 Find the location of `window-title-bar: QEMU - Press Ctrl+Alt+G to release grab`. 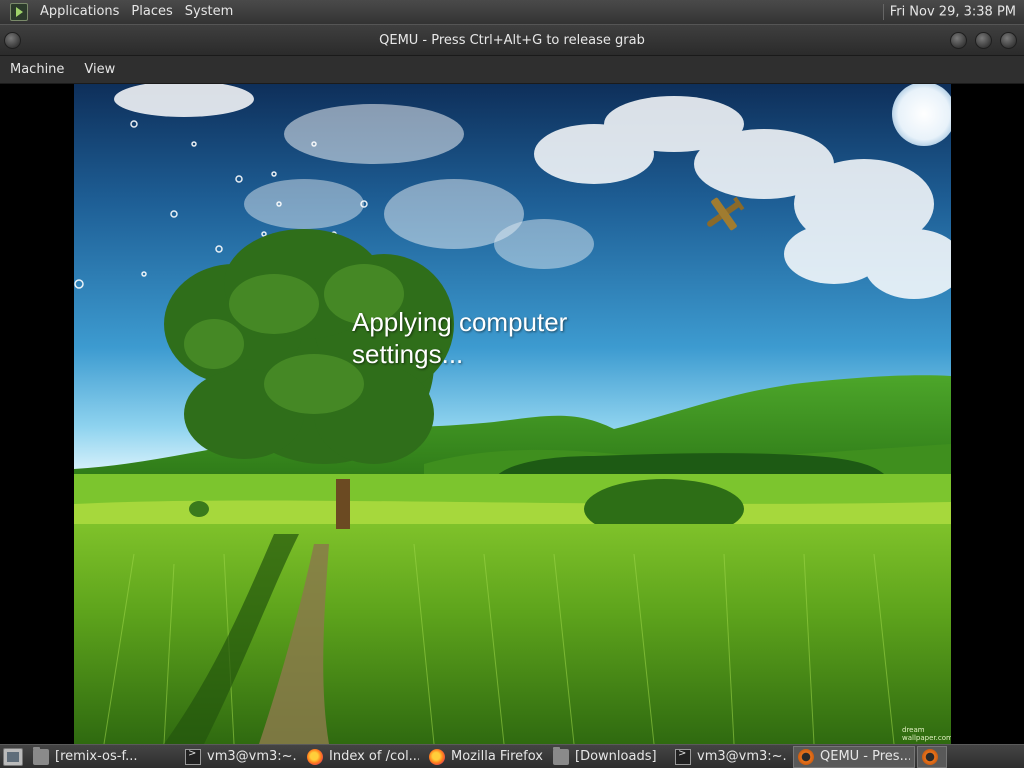

window-title-bar: QEMU - Press Ctrl+Alt+G to release grab is located at coordinates (512, 40).